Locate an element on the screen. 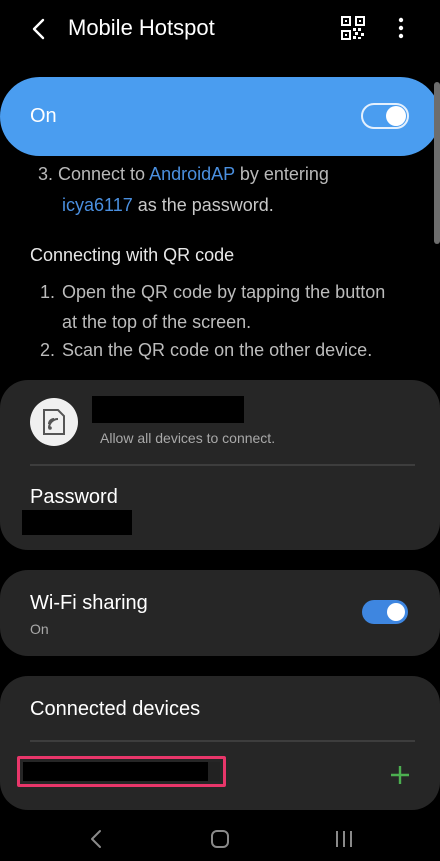 The height and width of the screenshot is (861, 440). instruction-step-3: 3. Connect to AndroidAP by entering is located at coordinates (183, 174).